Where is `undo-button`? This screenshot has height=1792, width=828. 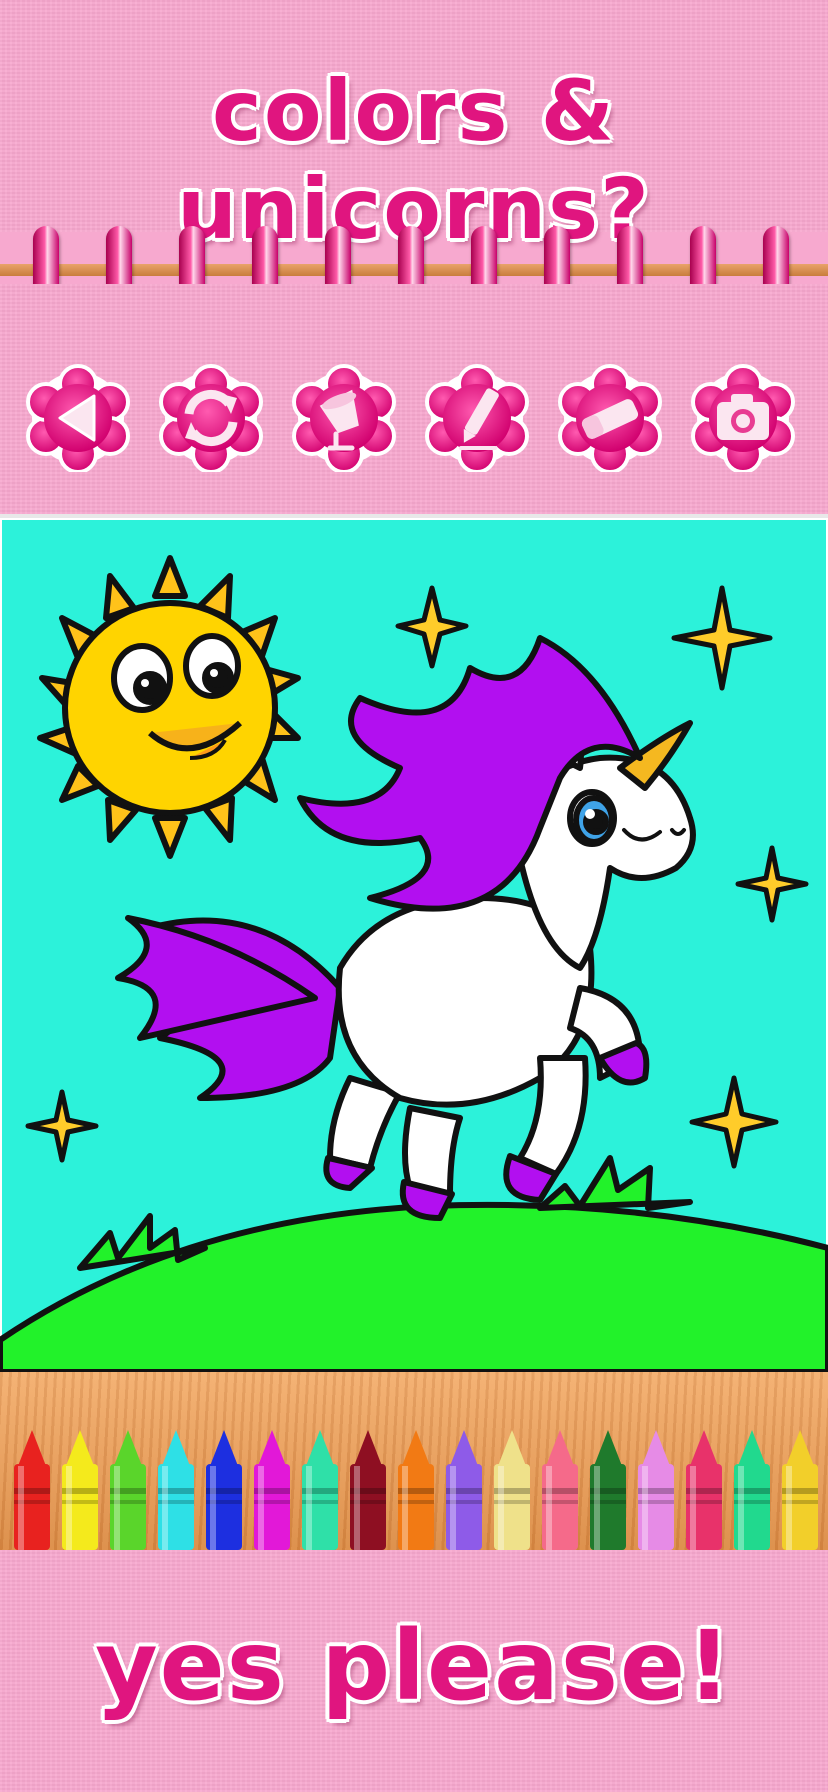
undo-button is located at coordinates (211, 418).